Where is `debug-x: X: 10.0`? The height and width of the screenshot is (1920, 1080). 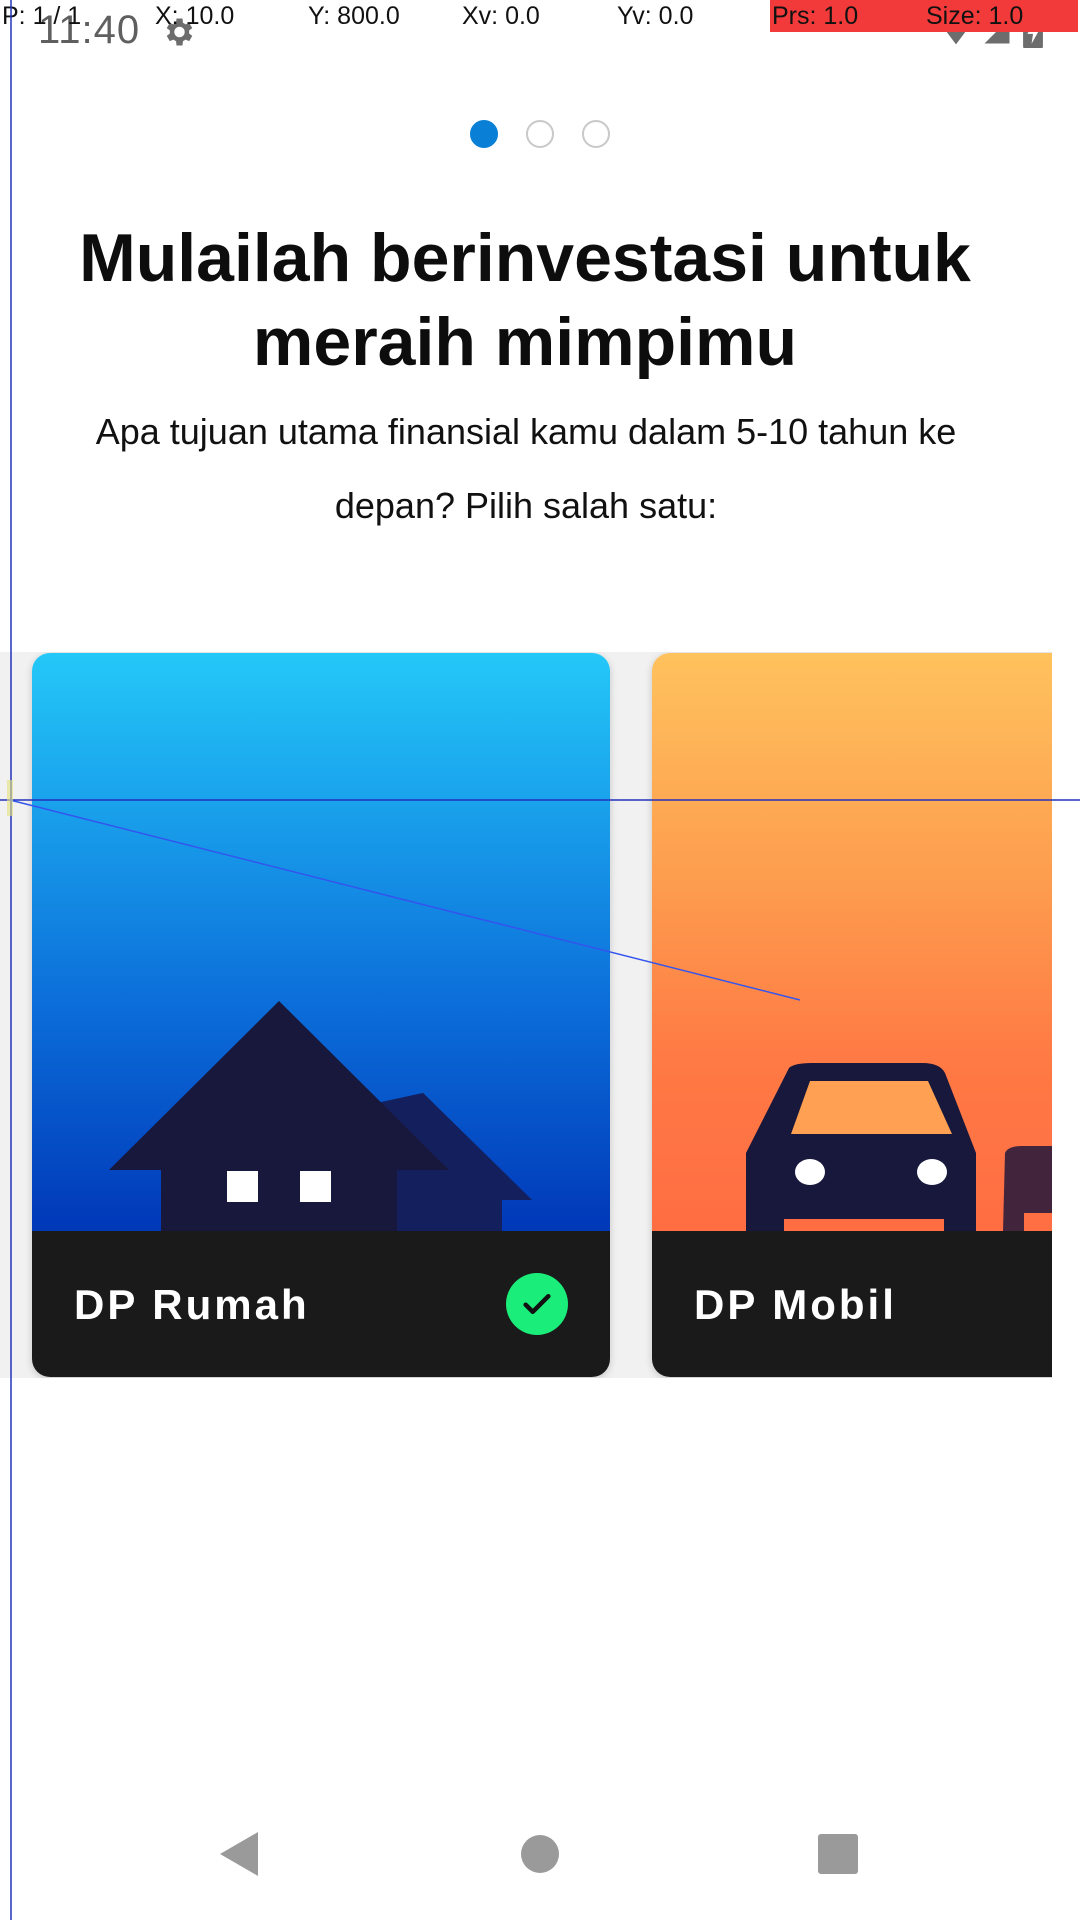
debug-x: X: 10.0 is located at coordinates (195, 16).